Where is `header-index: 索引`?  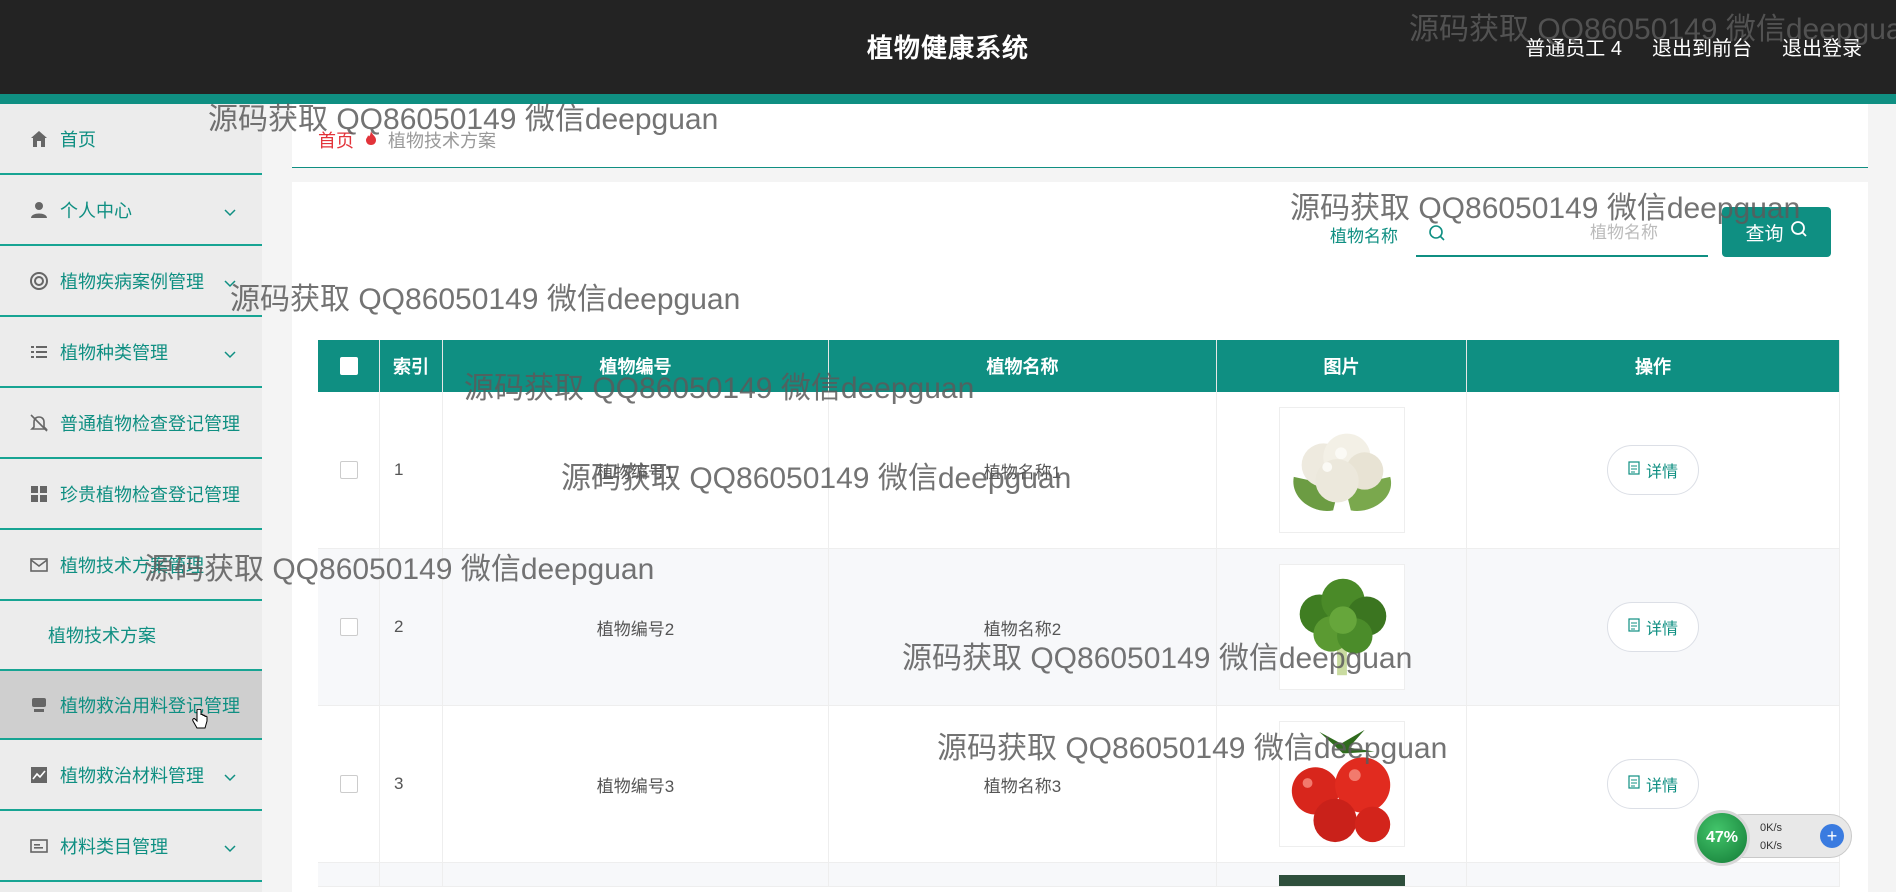 header-index: 索引 is located at coordinates (411, 366).